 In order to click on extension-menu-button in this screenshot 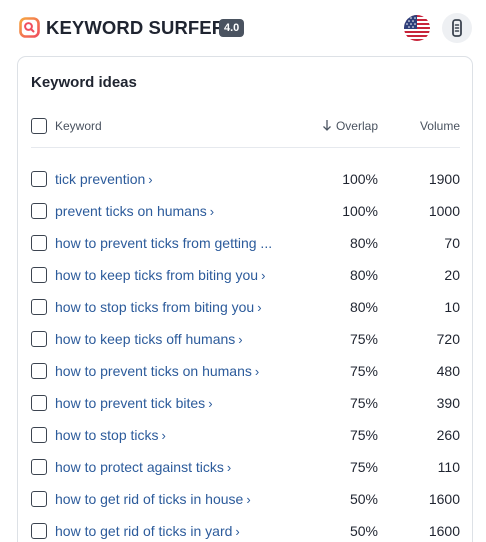, I will do `click(457, 28)`.